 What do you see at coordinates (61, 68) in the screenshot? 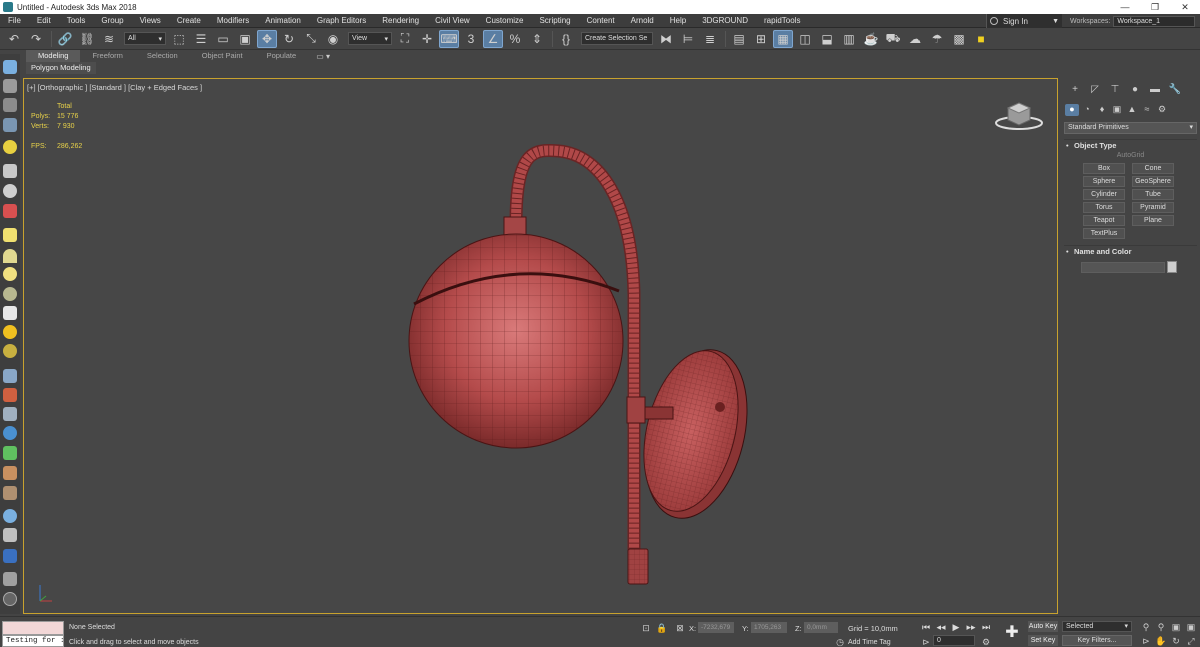
I see `polygon-modeling-panel: Polygon Modeling` at bounding box center [61, 68].